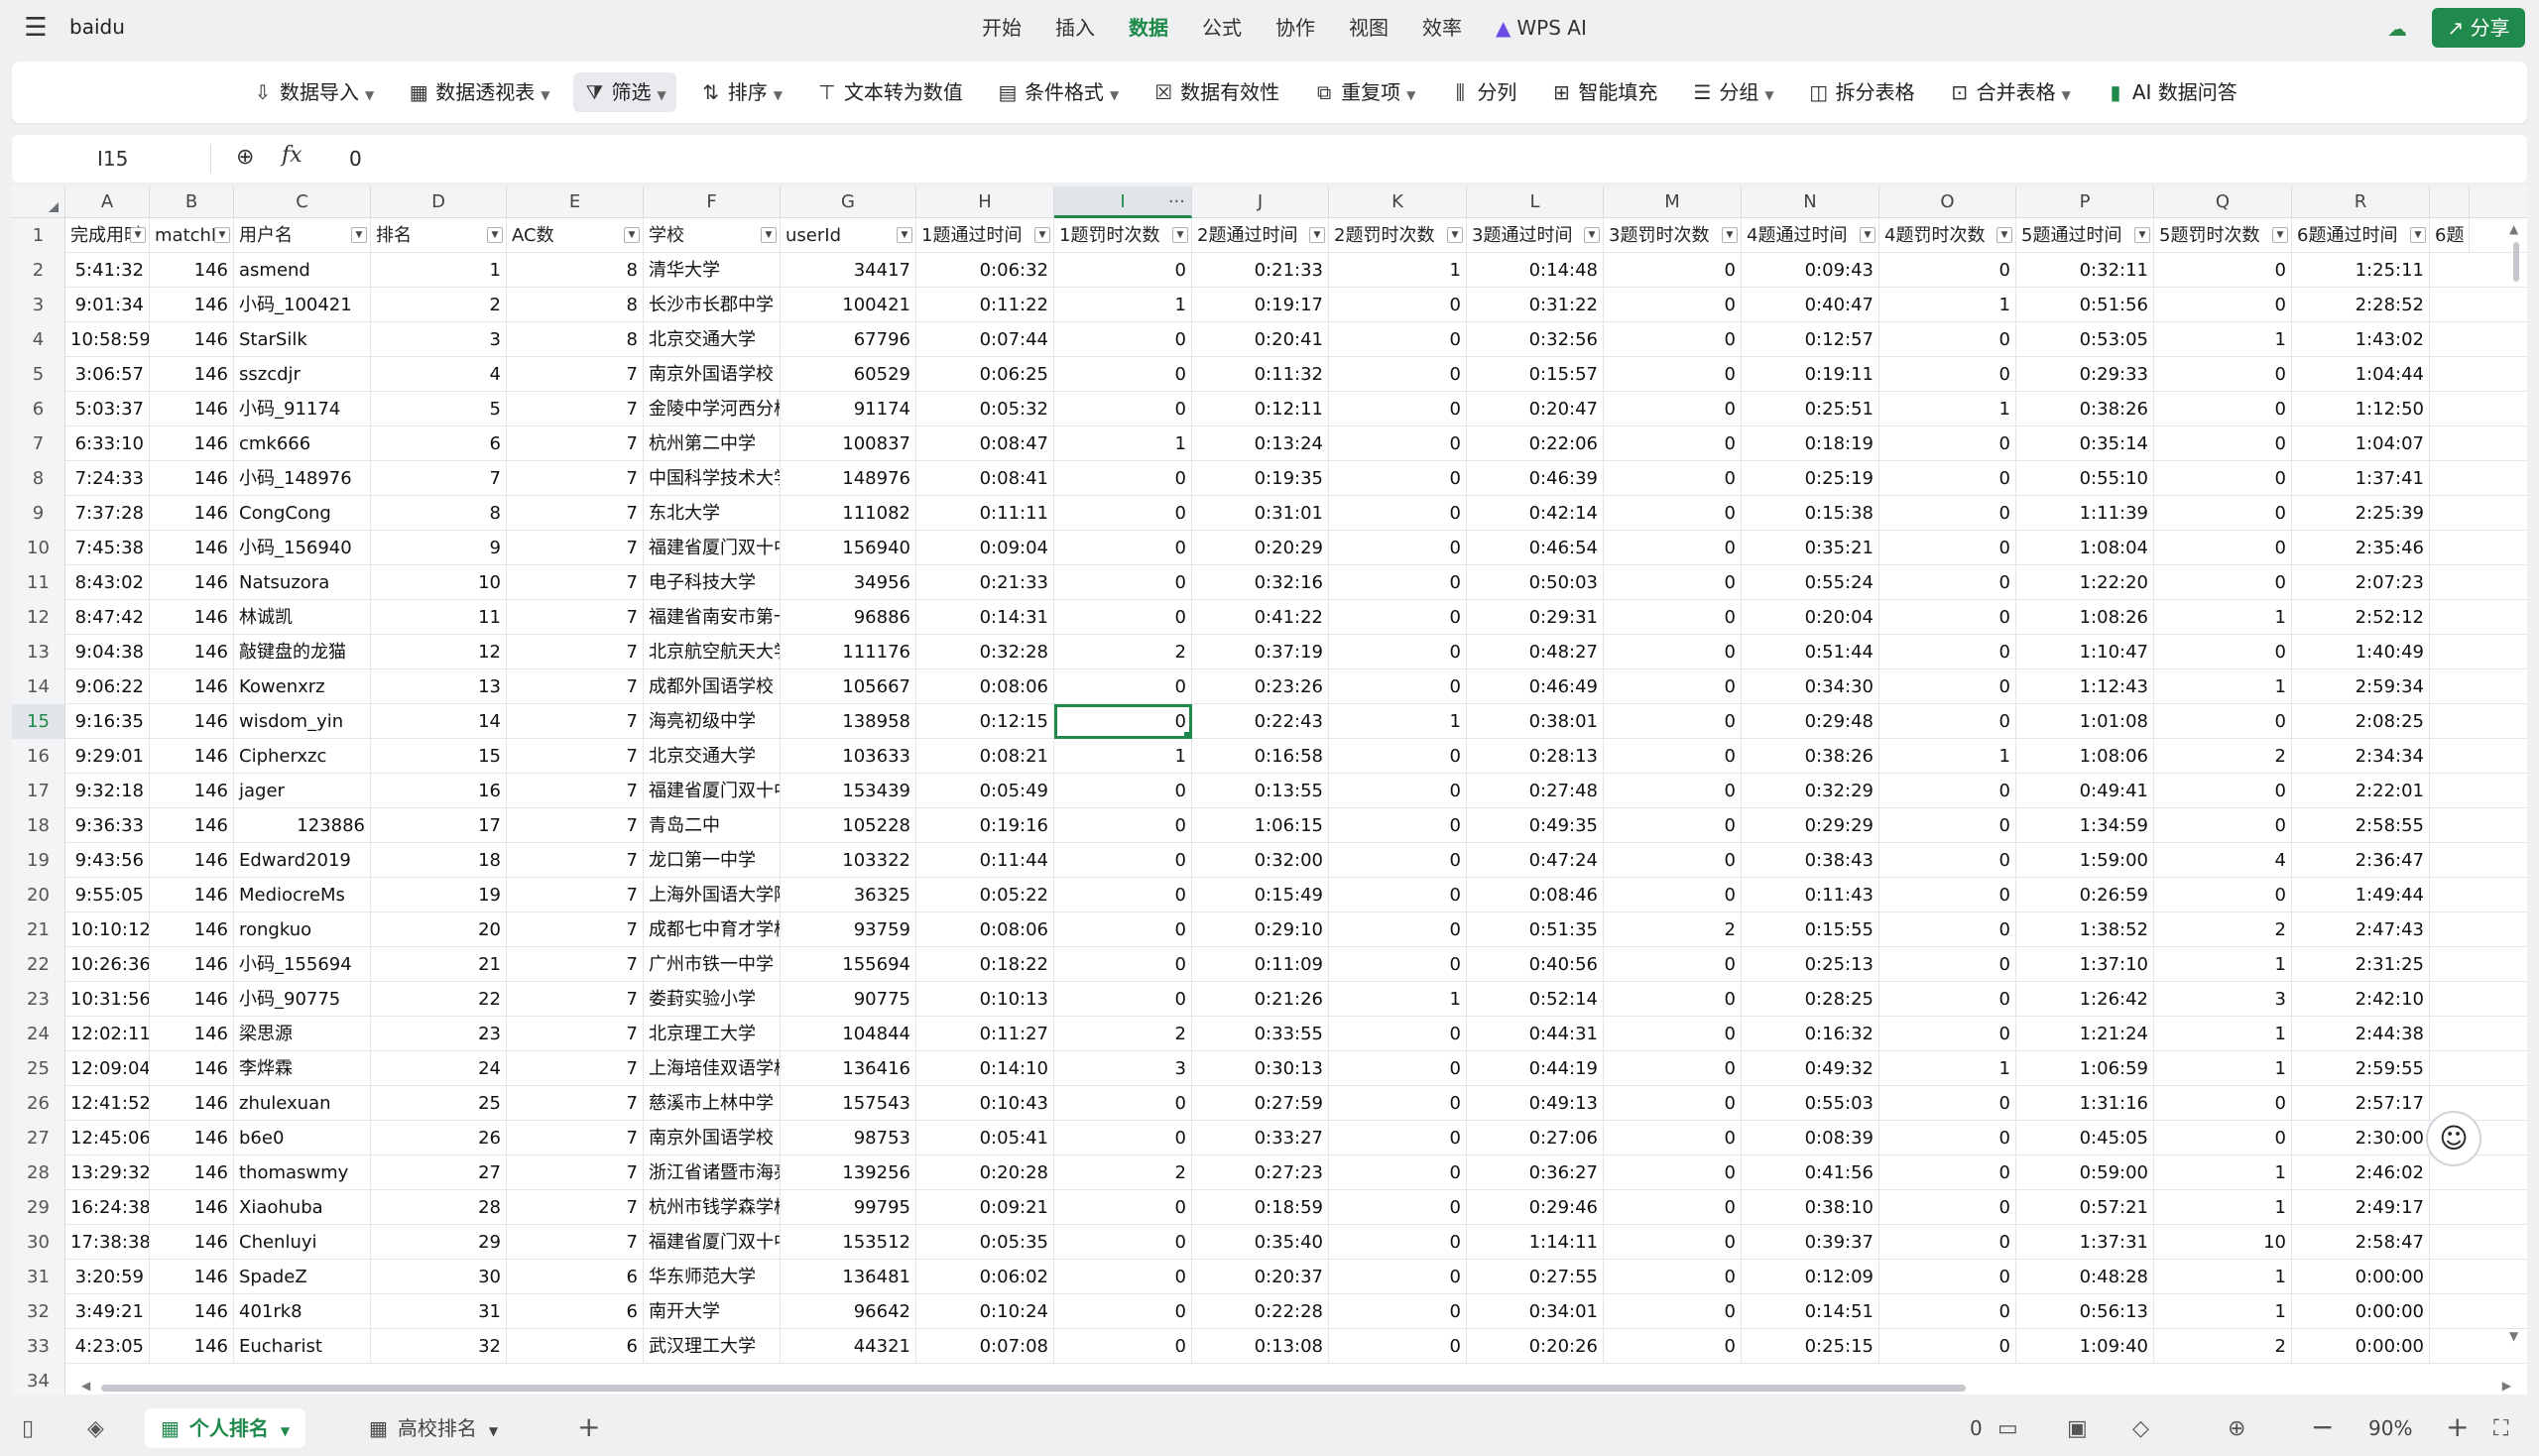 The width and height of the screenshot is (2539, 1456). I want to click on cell: 0:49:35, so click(1536, 825).